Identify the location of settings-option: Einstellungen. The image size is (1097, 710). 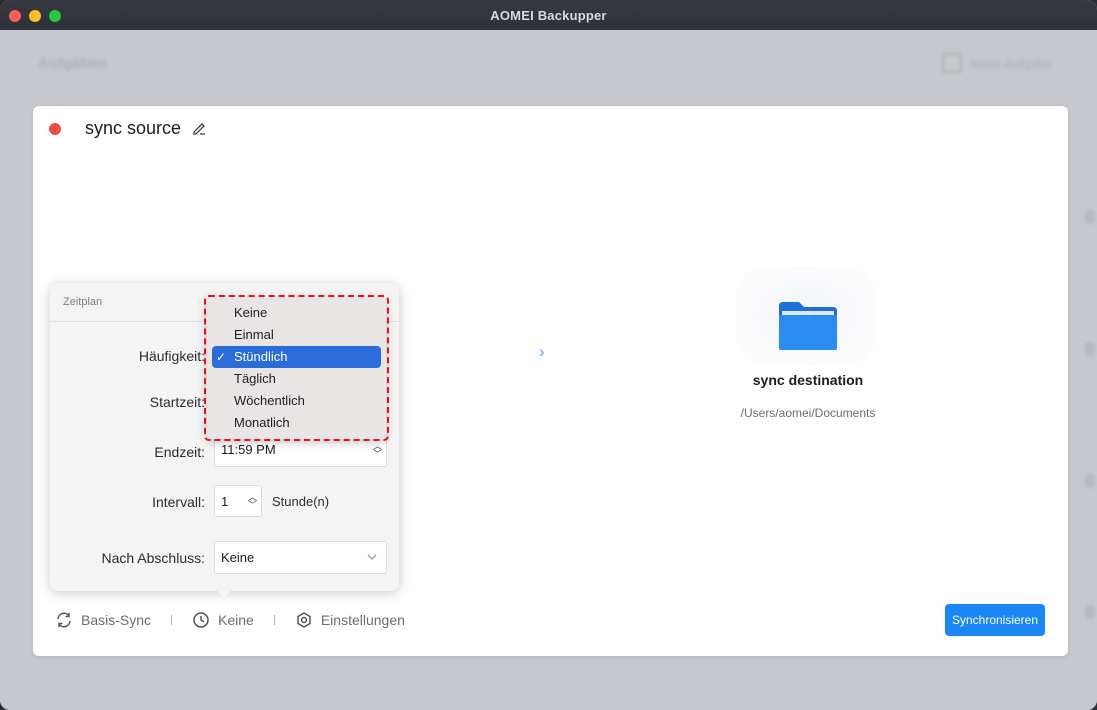
(350, 620).